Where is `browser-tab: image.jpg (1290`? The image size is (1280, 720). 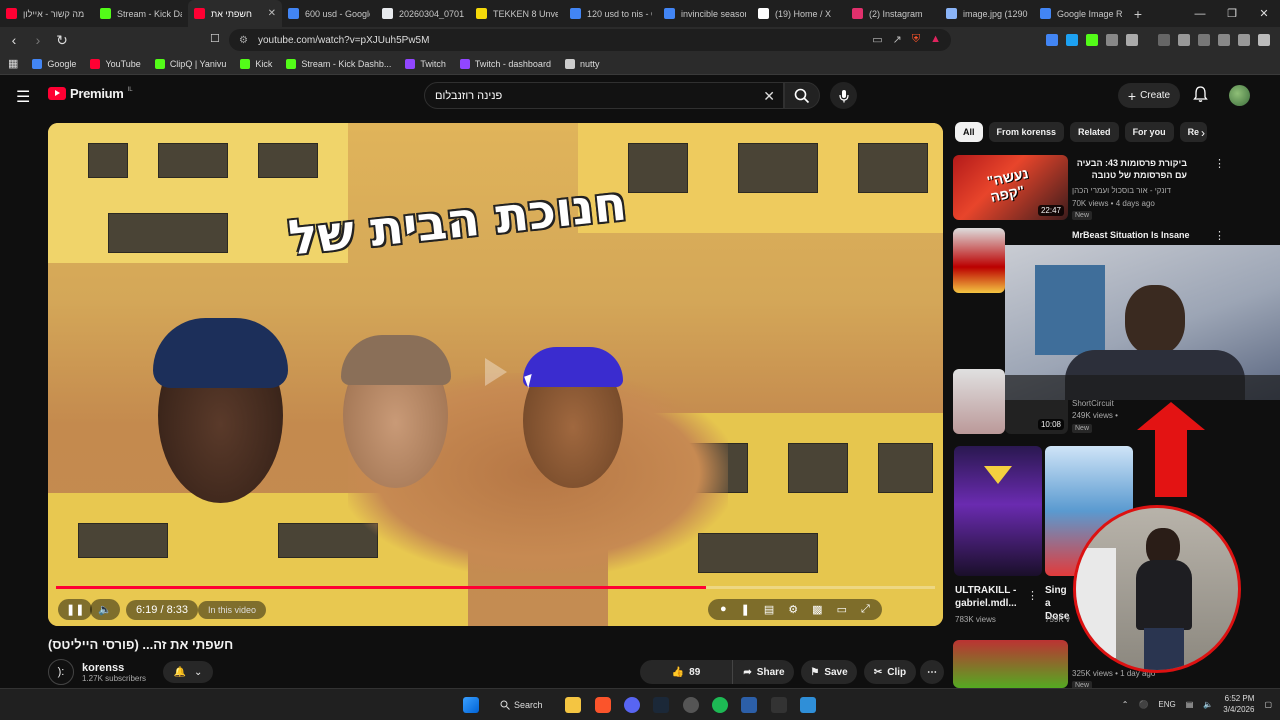 browser-tab: image.jpg (1290 is located at coordinates (987, 13).